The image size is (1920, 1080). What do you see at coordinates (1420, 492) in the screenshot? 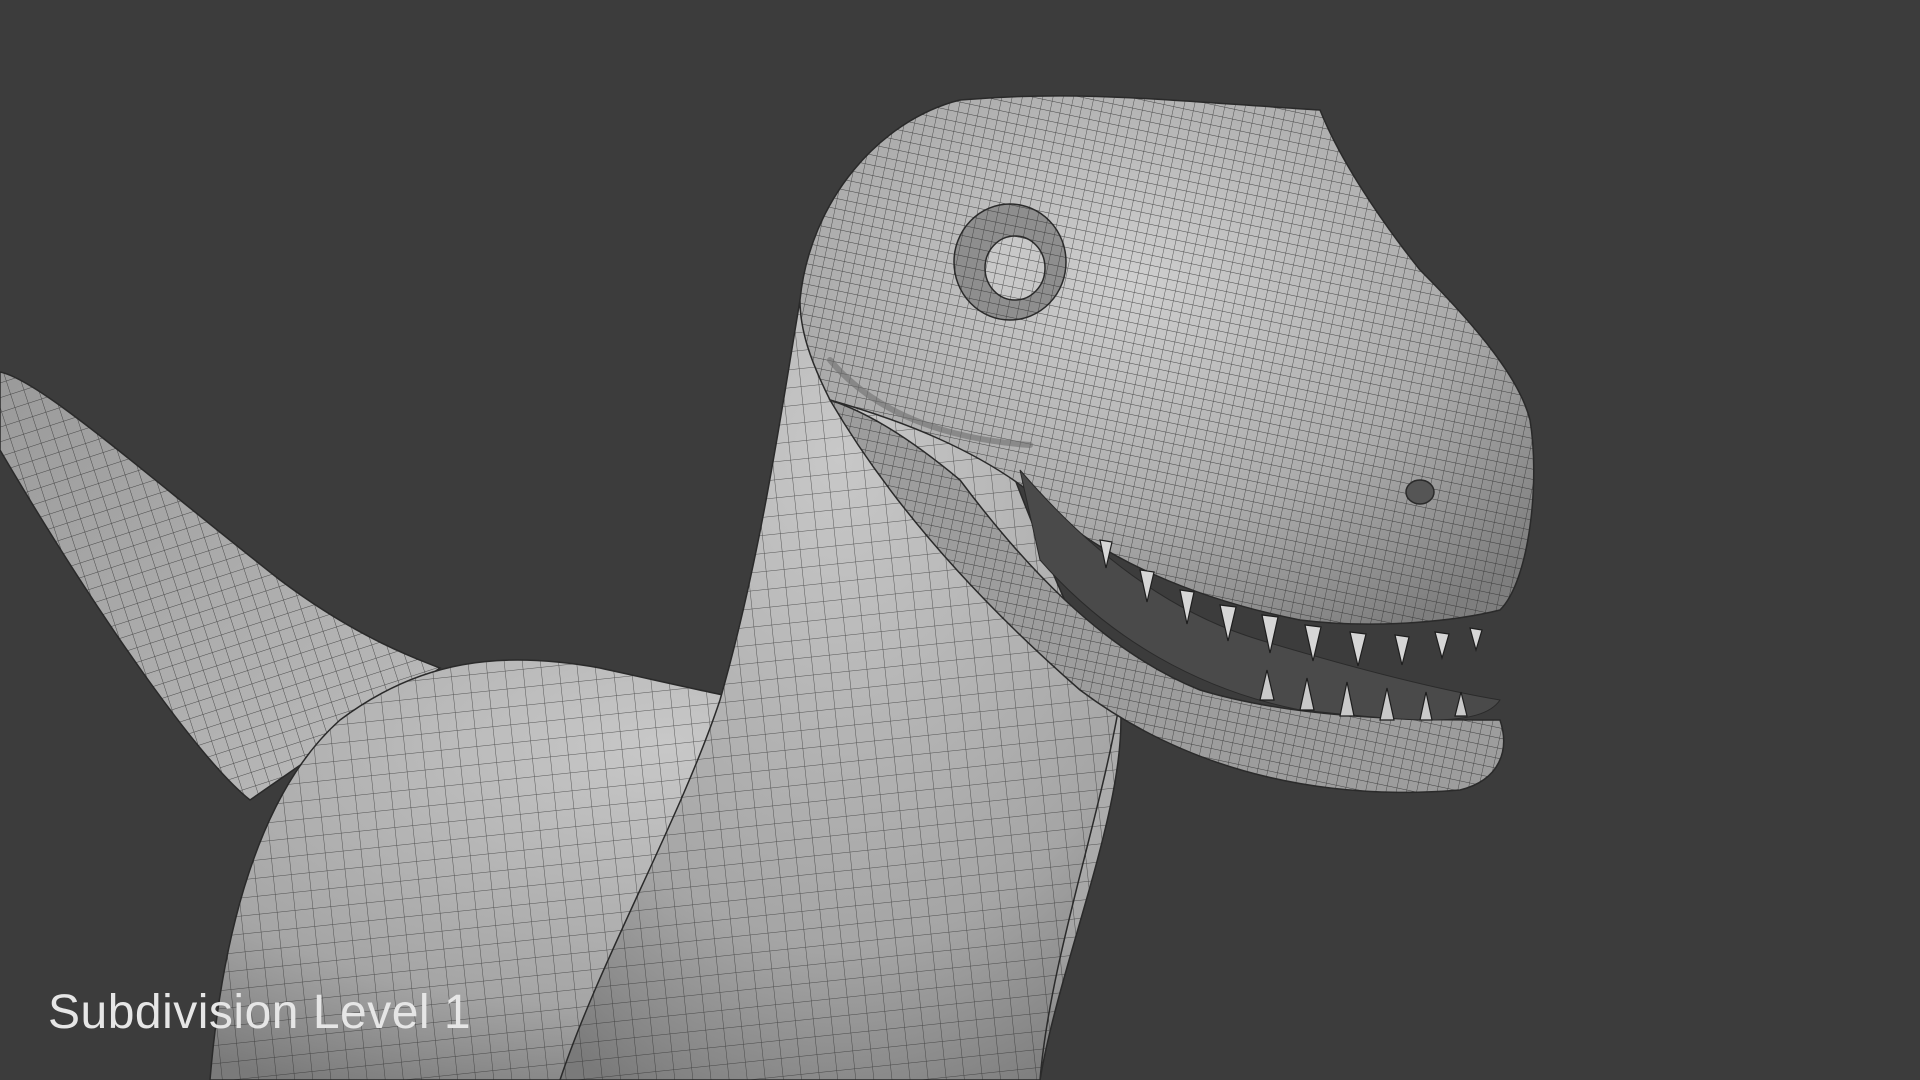
I see `nostril` at bounding box center [1420, 492].